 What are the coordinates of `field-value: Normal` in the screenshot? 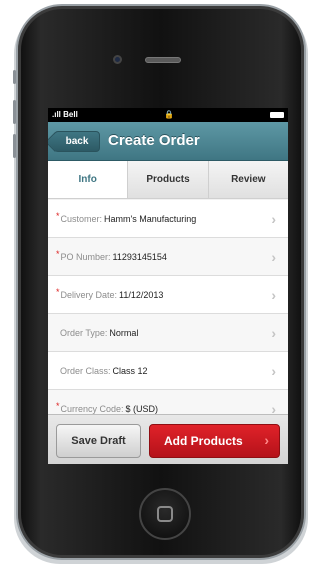 It's located at (124, 332).